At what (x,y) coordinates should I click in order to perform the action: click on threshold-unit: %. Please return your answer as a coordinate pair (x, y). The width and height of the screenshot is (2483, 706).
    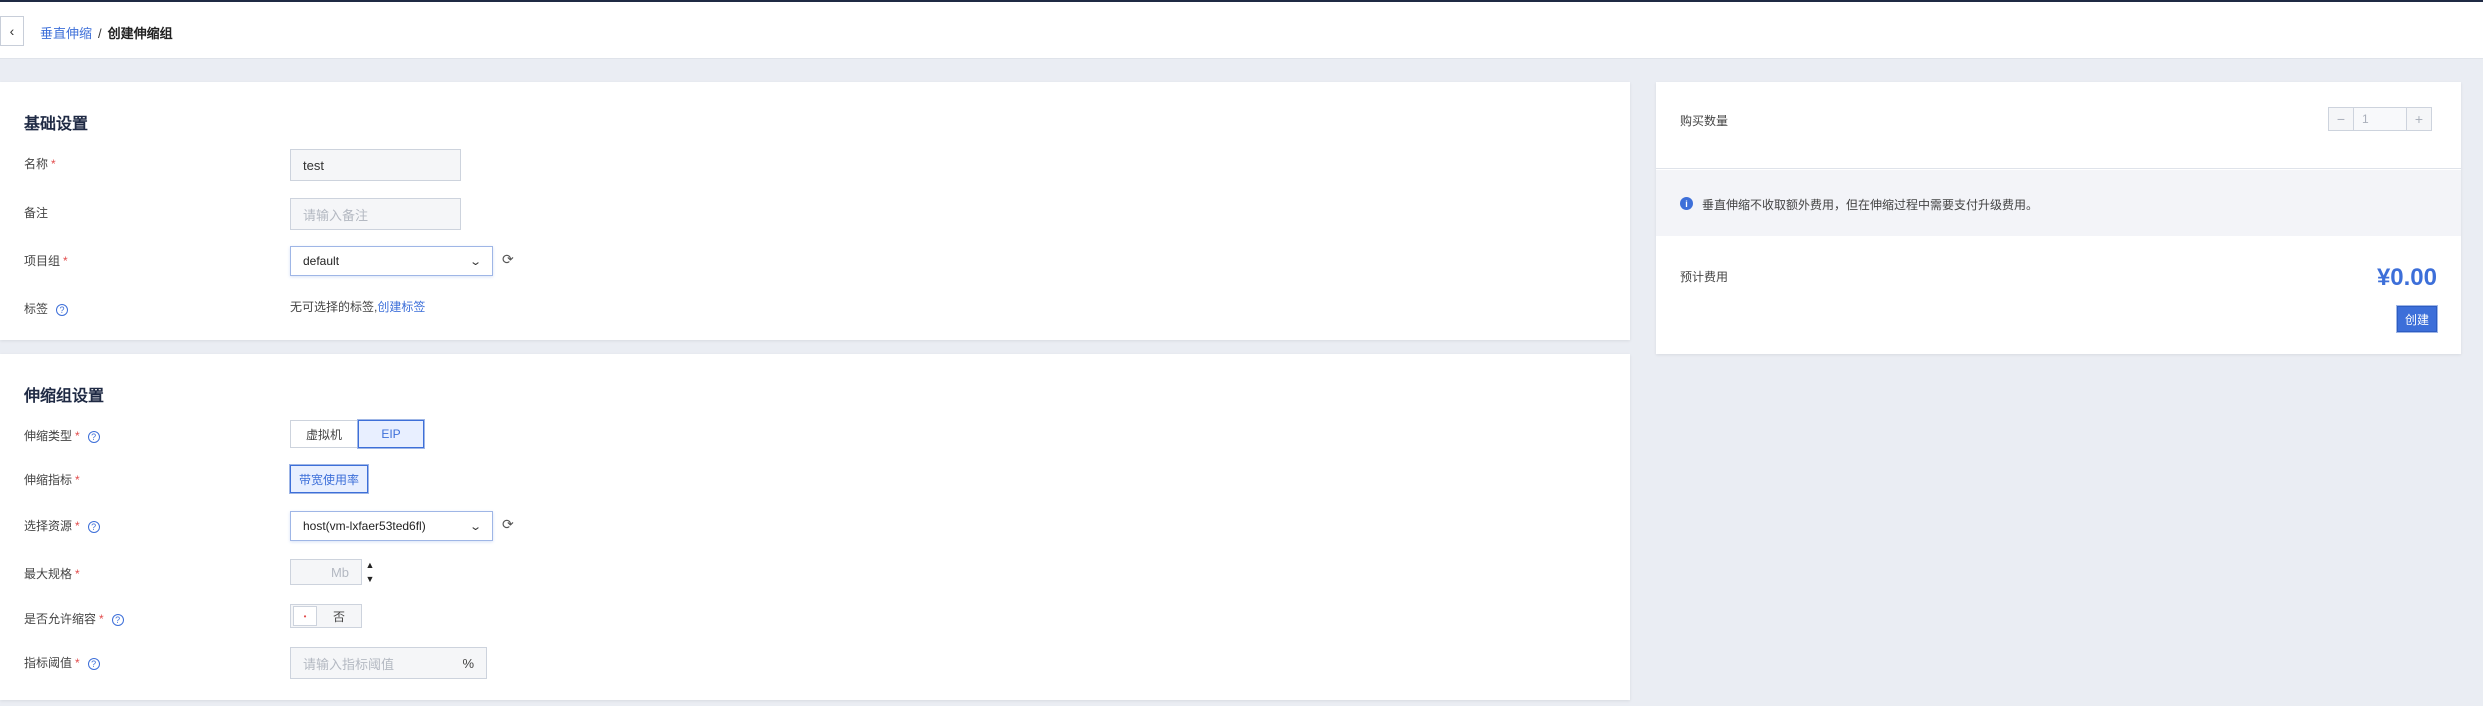
    Looking at the image, I should click on (468, 663).